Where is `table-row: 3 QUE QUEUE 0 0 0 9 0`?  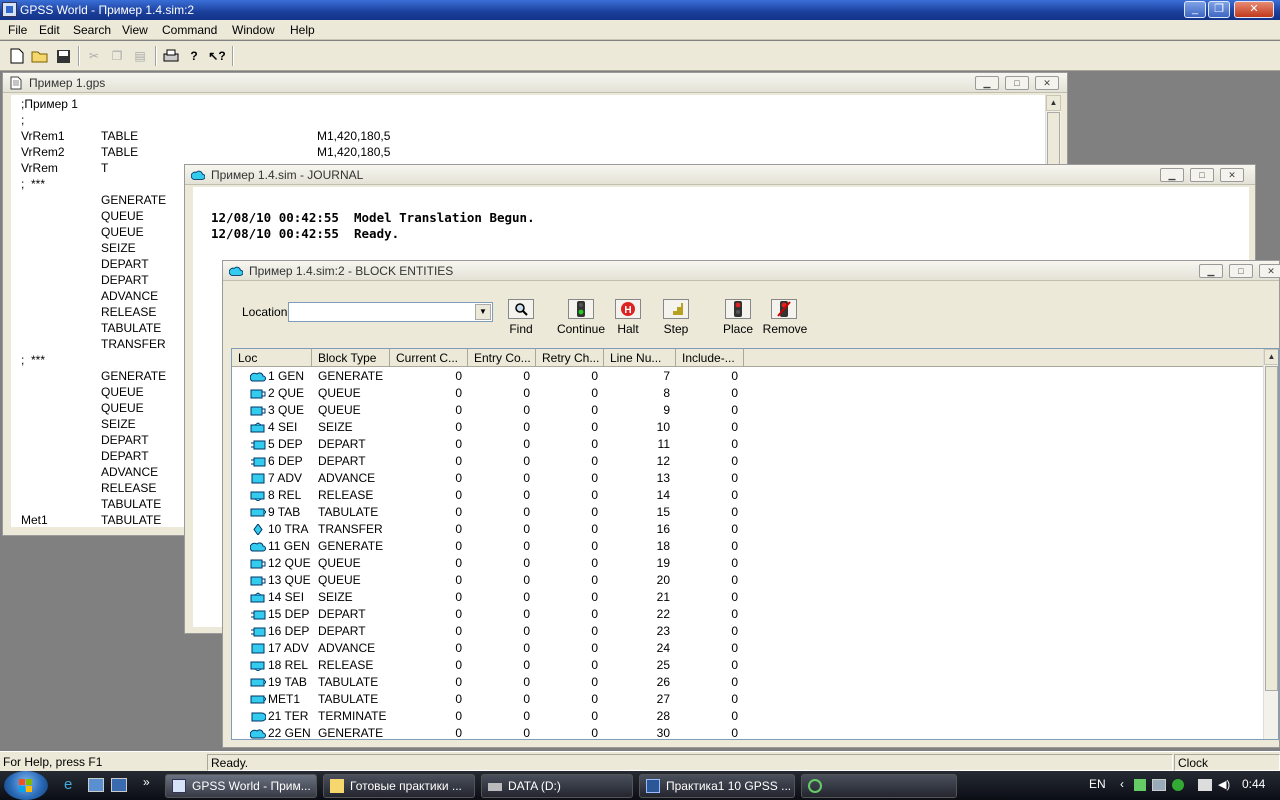 table-row: 3 QUE QUEUE 0 0 0 9 0 is located at coordinates (752, 410).